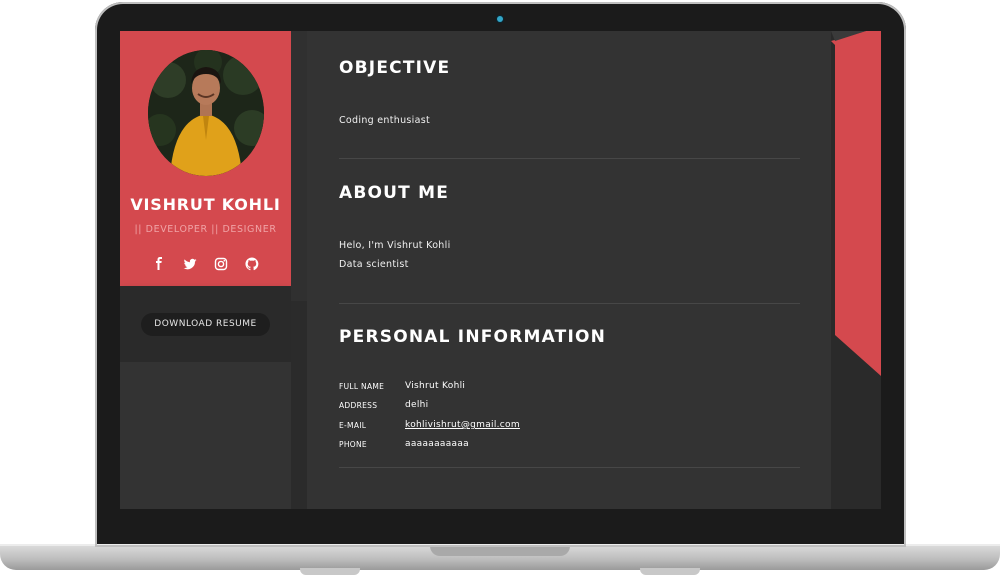 This screenshot has width=1000, height=575. Describe the element at coordinates (670, 571) in the screenshot. I see `laptop-foot-right` at that location.